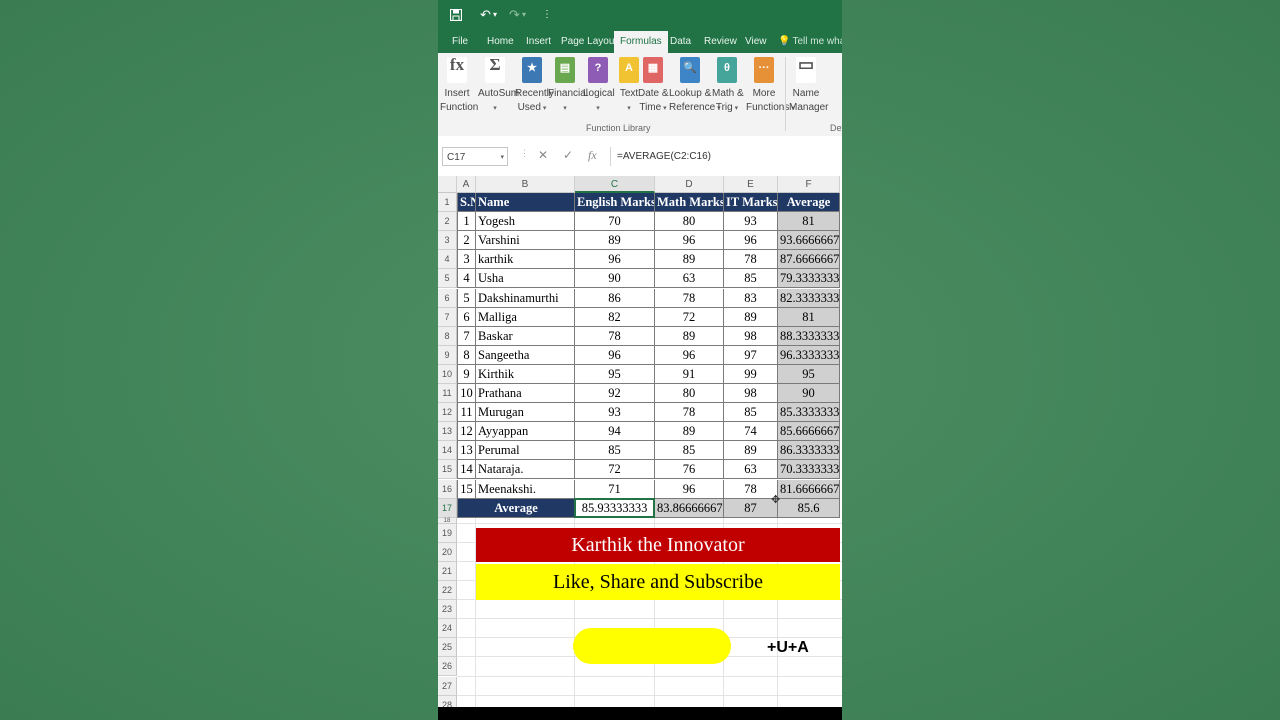 This screenshot has width=1280, height=720. What do you see at coordinates (751, 355) in the screenshot?
I see `cell-it: 97` at bounding box center [751, 355].